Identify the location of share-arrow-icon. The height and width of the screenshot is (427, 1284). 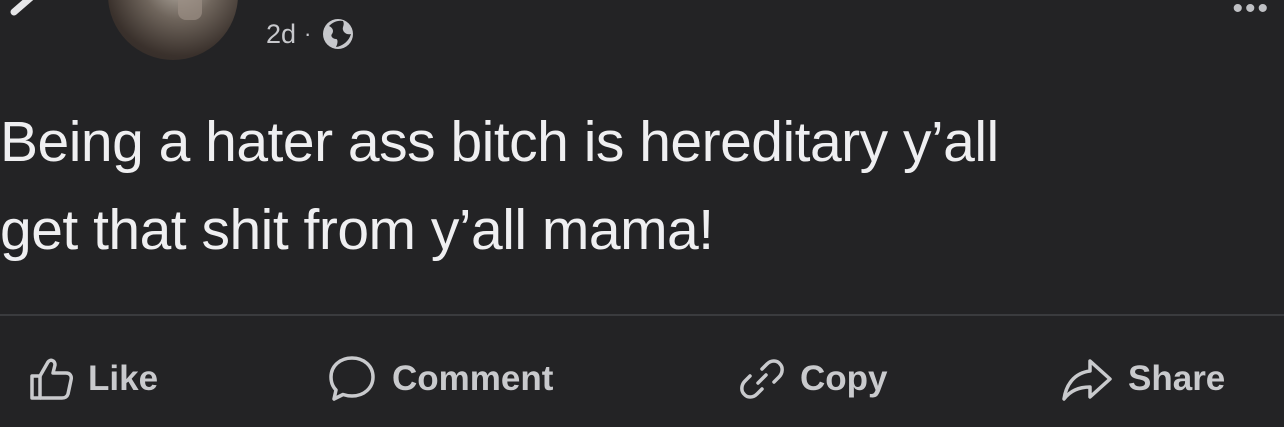
(1087, 380).